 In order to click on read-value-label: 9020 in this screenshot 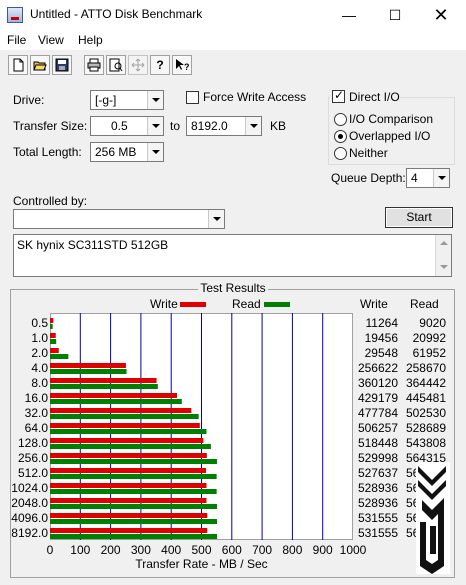, I will do `click(432, 323)`.